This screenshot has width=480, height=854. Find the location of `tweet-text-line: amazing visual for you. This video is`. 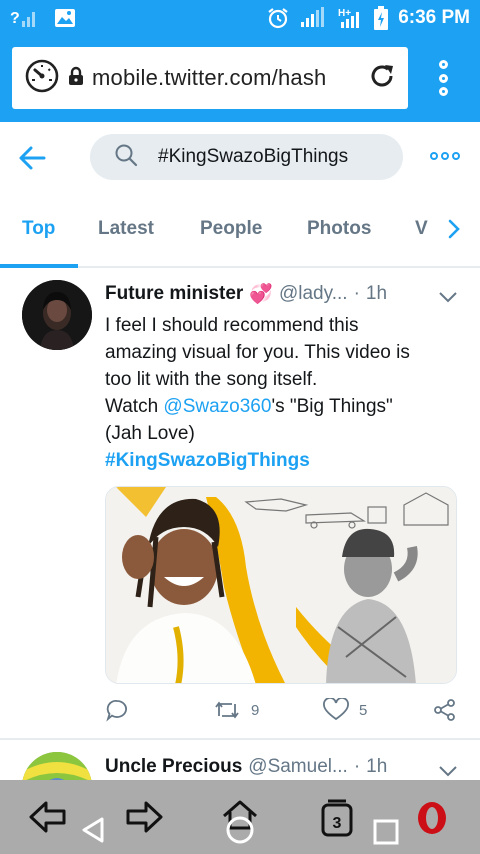

tweet-text-line: amazing visual for you. This video is is located at coordinates (257, 352).